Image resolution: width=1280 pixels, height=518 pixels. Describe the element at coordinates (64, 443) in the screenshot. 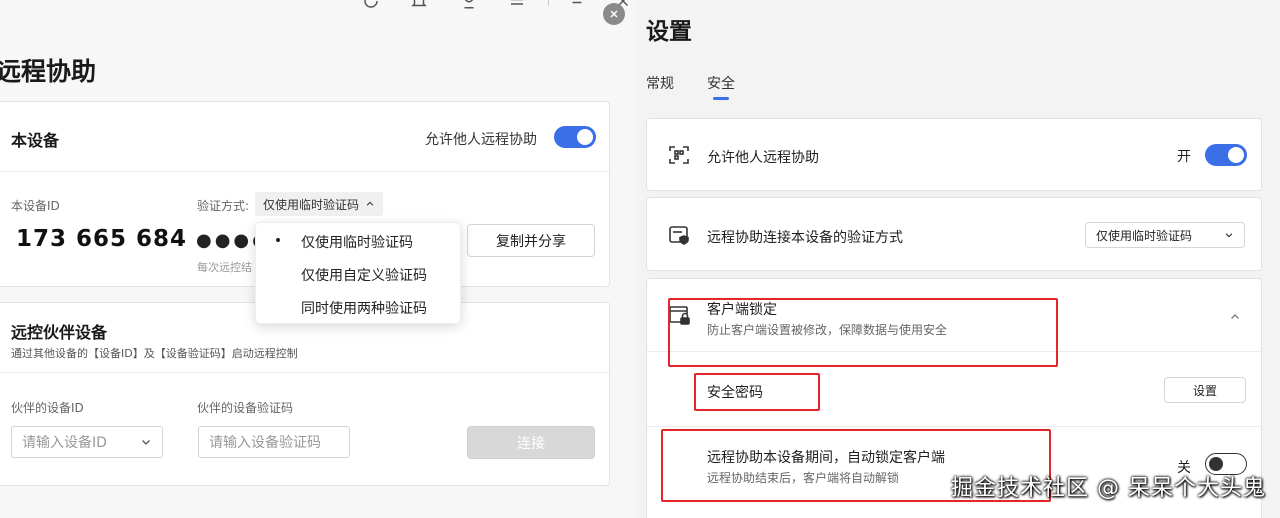

I see `partner-id-placeholder: 请输入设备ID` at that location.